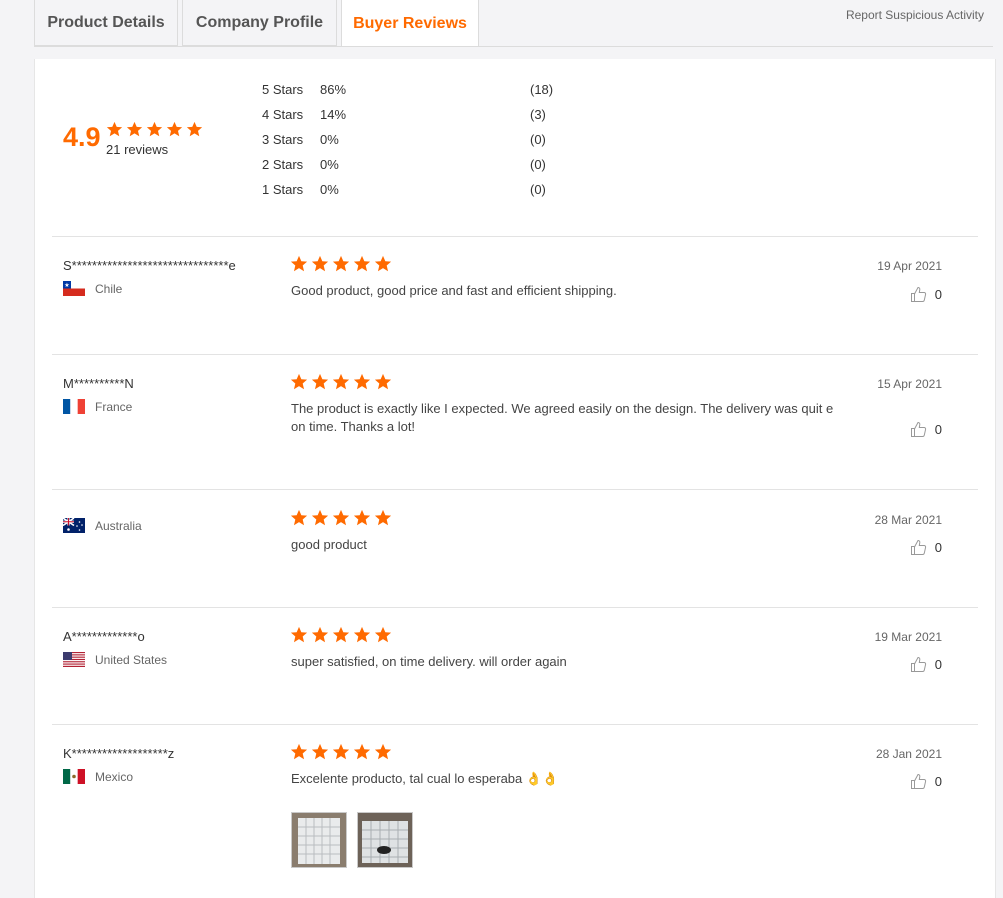 The image size is (1003, 898). I want to click on tab-buyer-reviews: Buyer Reviews, so click(410, 23).